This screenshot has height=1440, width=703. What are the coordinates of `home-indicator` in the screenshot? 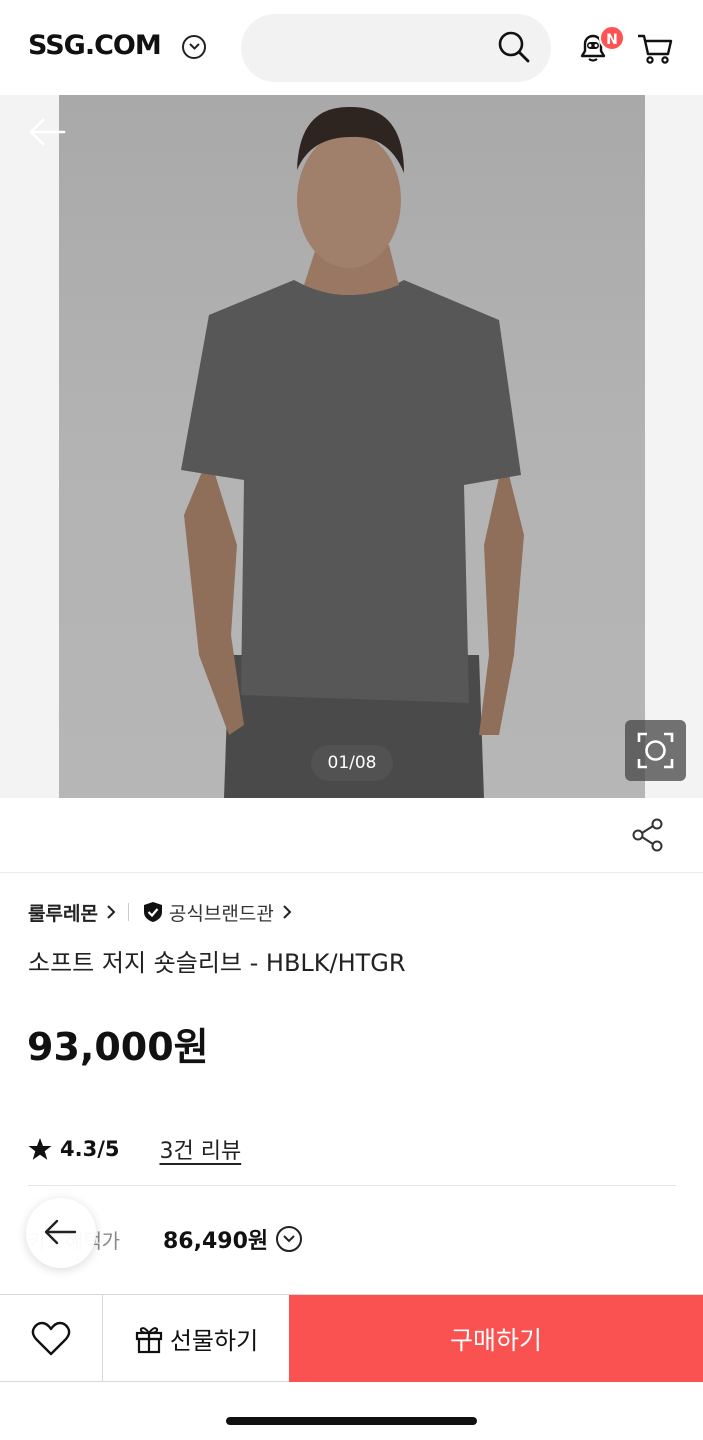 It's located at (351, 1421).